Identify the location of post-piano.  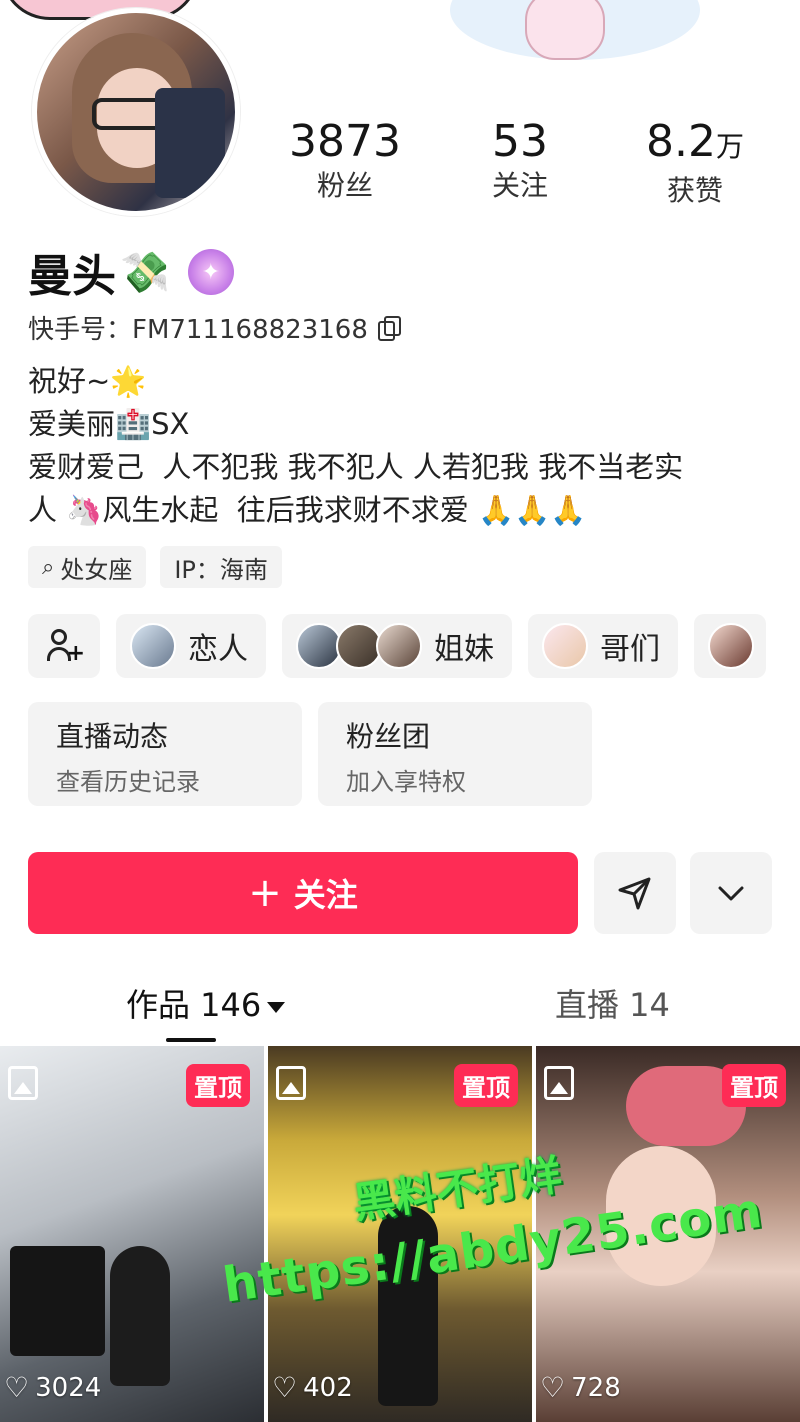
(57, 1301).